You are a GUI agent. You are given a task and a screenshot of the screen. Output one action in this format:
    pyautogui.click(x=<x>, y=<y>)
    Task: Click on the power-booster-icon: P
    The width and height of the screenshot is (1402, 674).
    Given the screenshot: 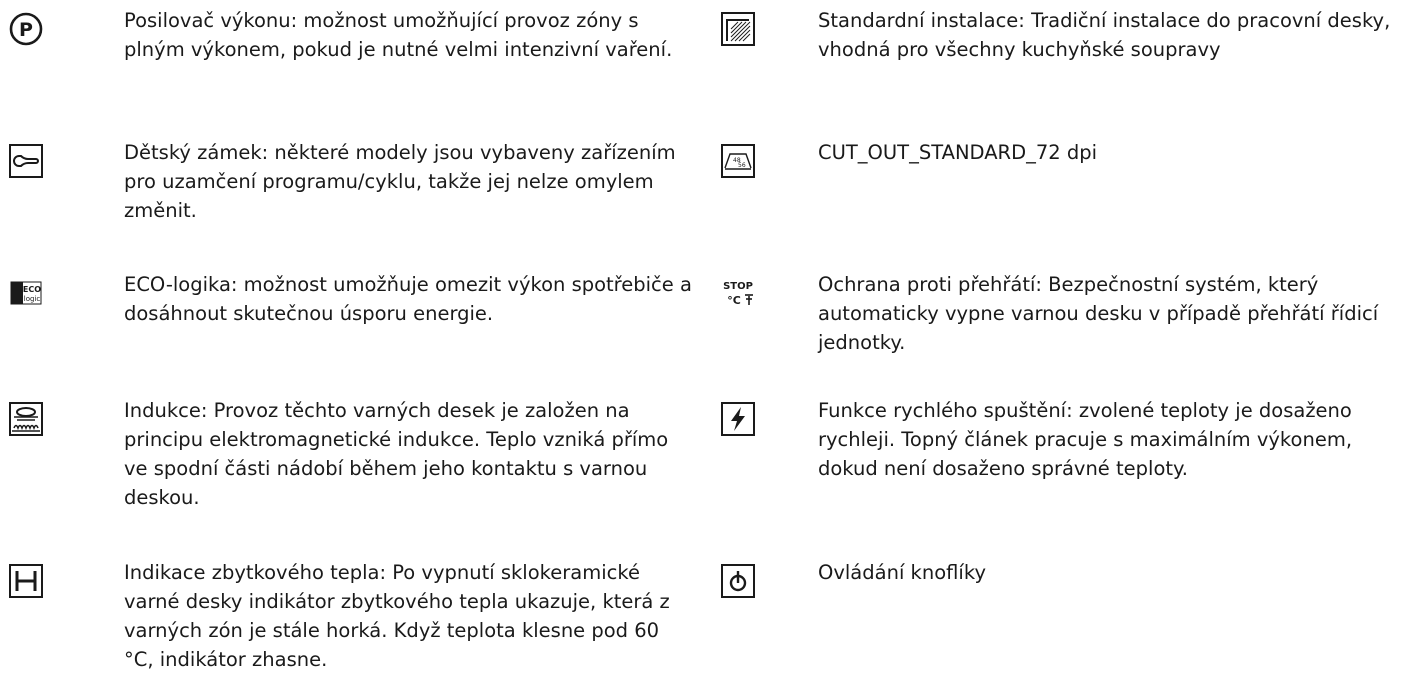 What is the action you would take?
    pyautogui.click(x=26, y=29)
    